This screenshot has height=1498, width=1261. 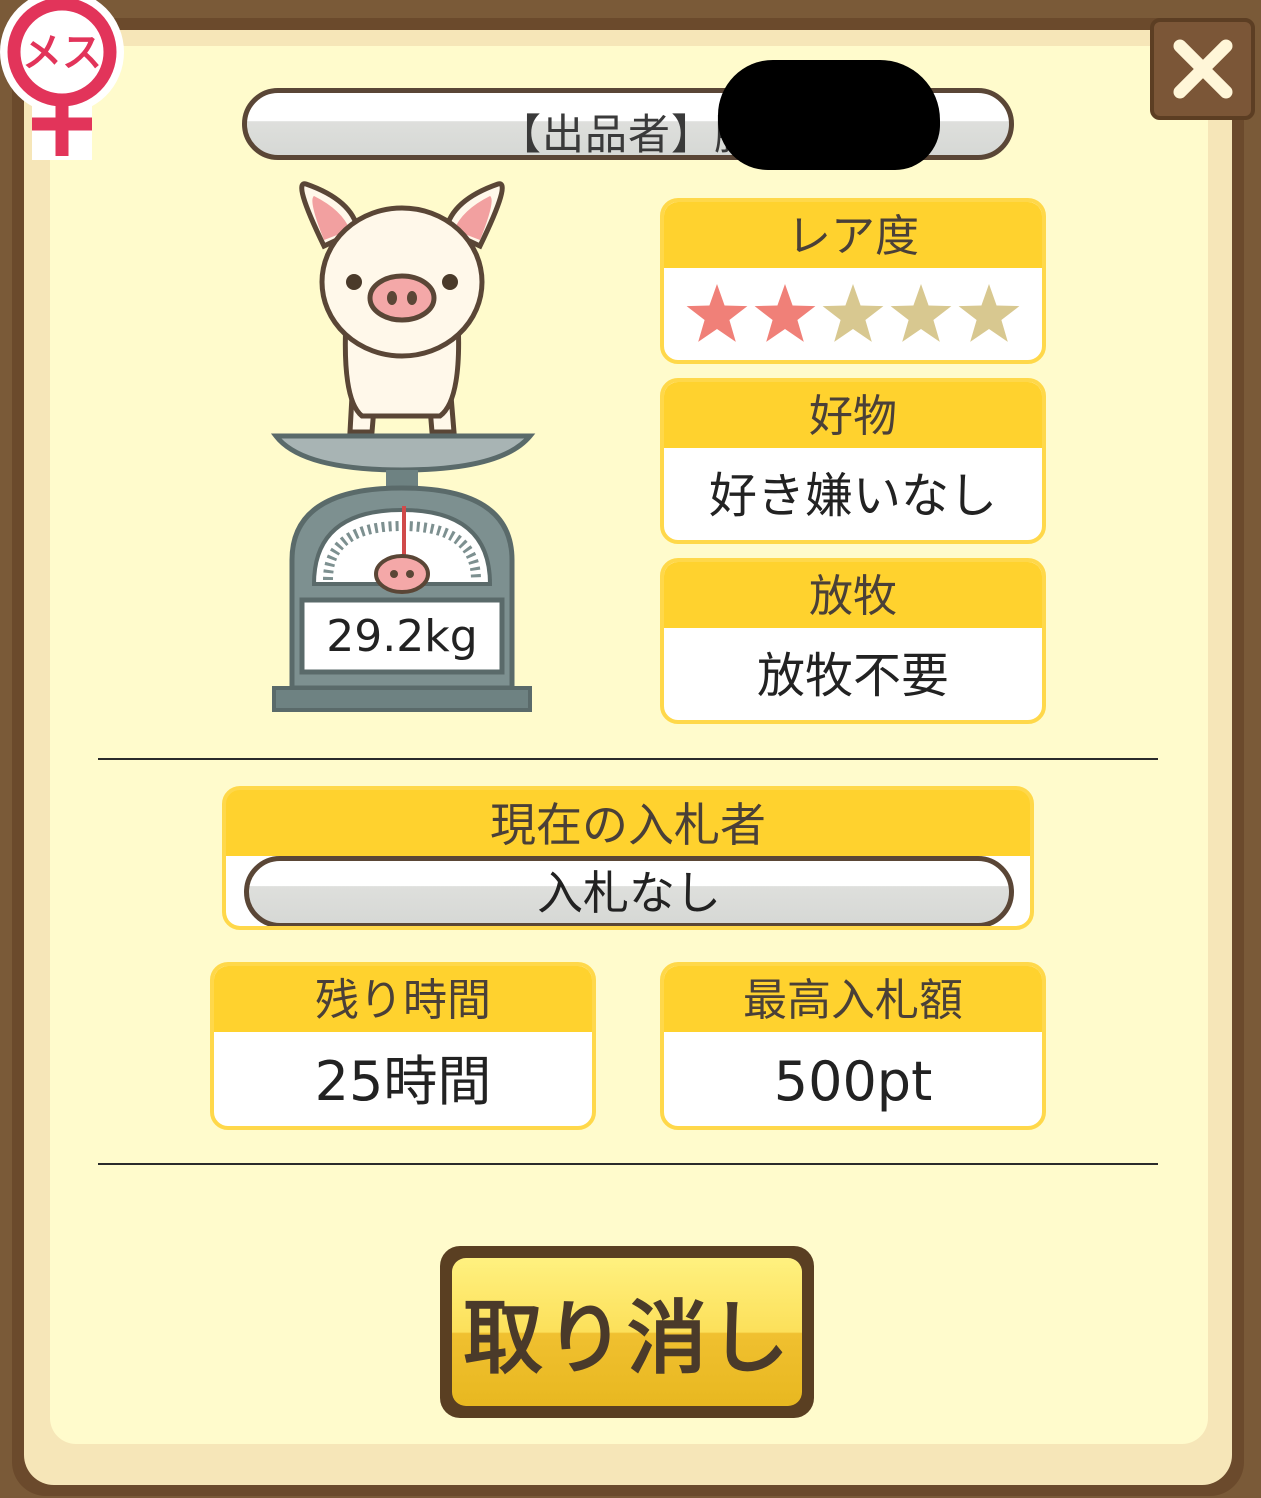 I want to click on current-bidder-box: 現在の入札者 入札なし, so click(x=628, y=858).